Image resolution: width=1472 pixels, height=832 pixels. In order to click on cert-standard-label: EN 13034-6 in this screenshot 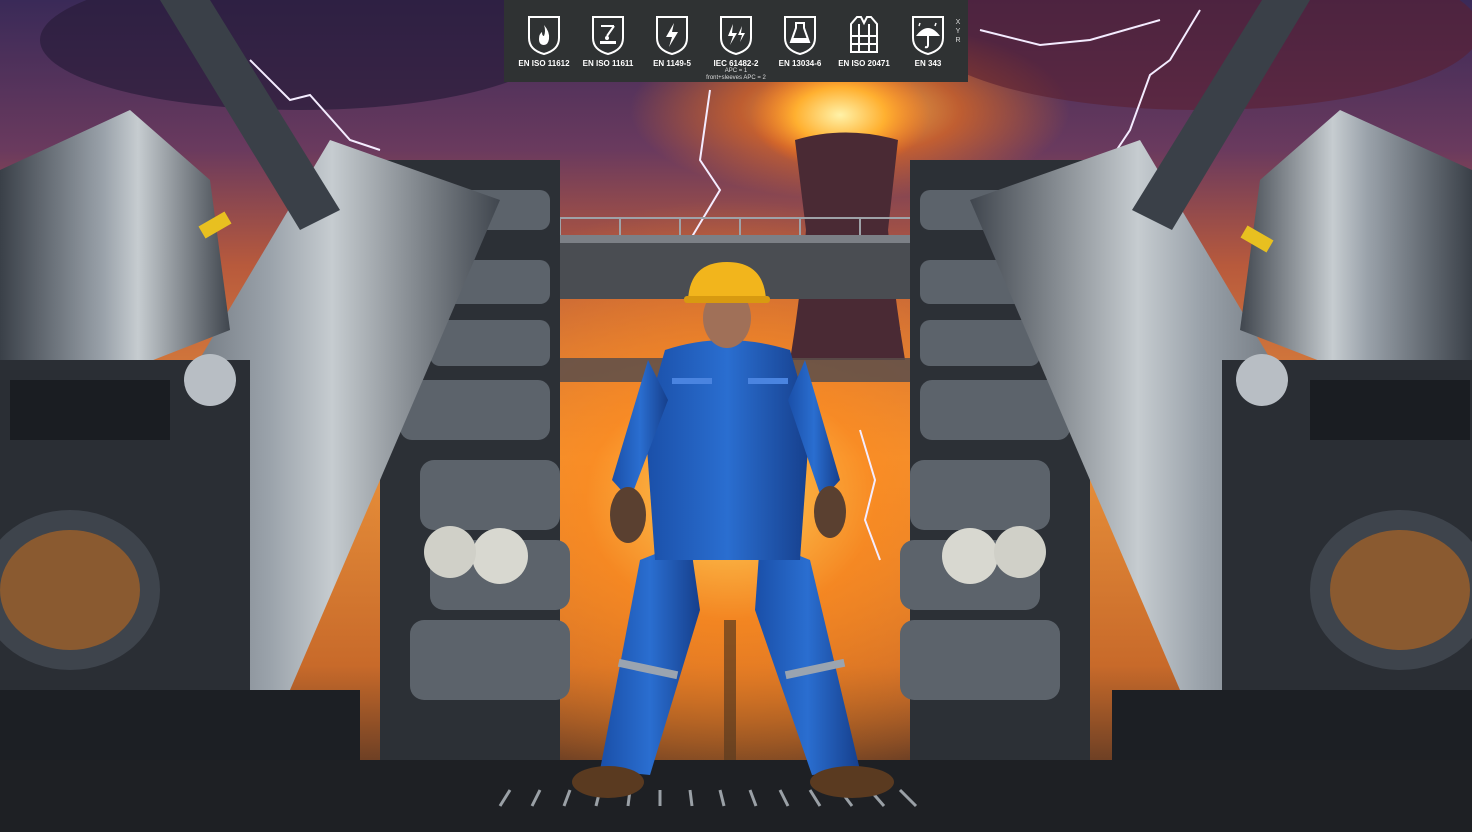, I will do `click(800, 63)`.